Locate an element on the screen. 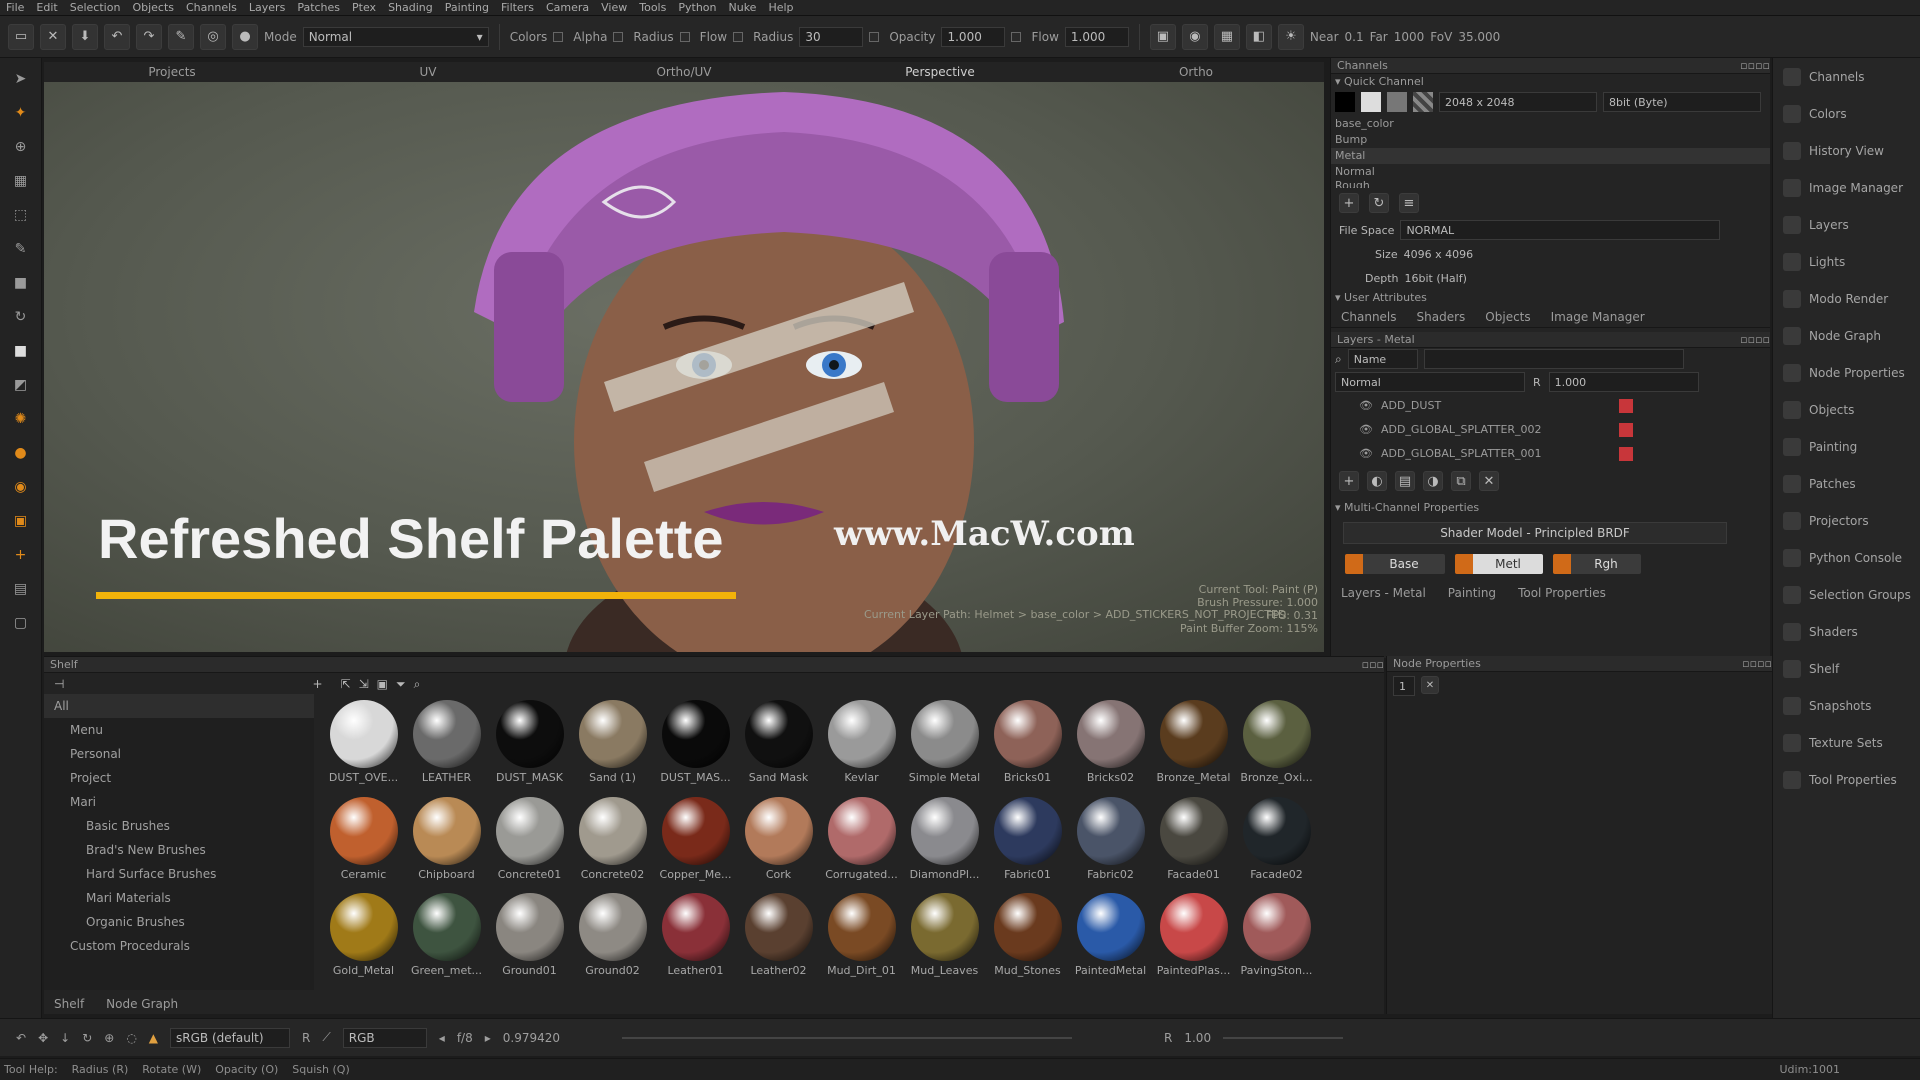 This screenshot has height=1080, width=1920. tab-channels: Channels is located at coordinates (1369, 317).